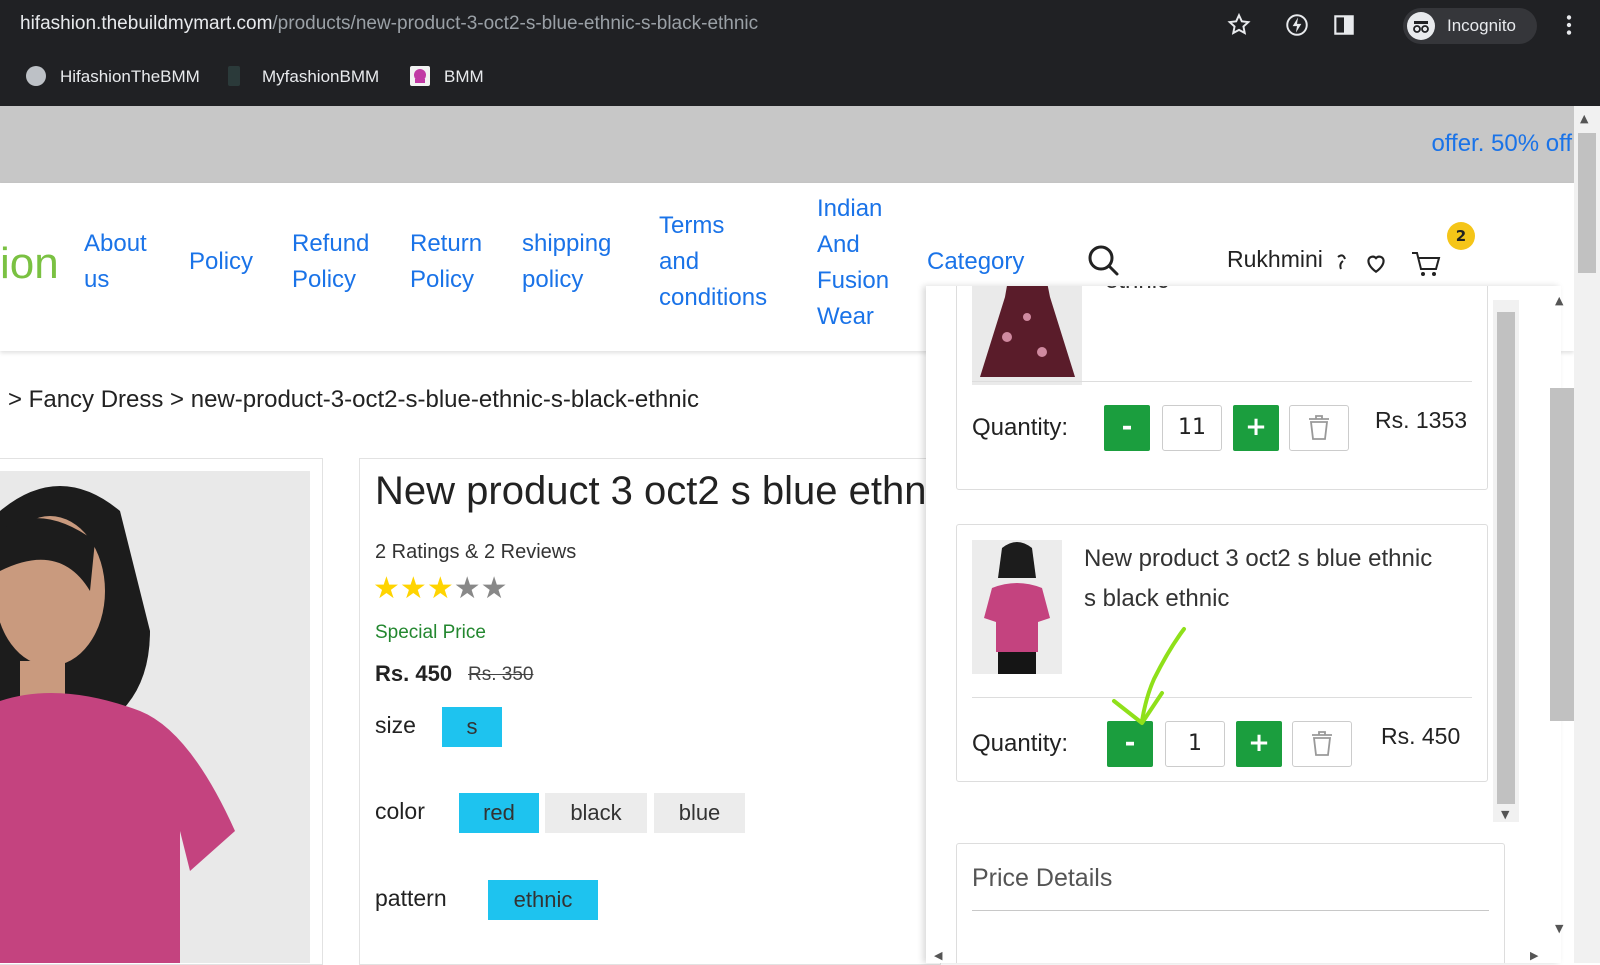 This screenshot has width=1600, height=965. I want to click on globe-icon, so click(36, 76).